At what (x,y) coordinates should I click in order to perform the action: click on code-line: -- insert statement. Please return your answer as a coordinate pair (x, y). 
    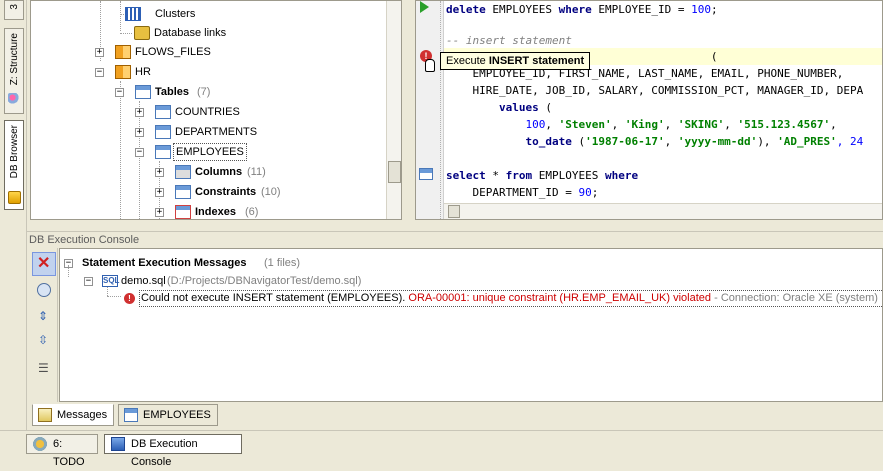
    Looking at the image, I should click on (509, 40).